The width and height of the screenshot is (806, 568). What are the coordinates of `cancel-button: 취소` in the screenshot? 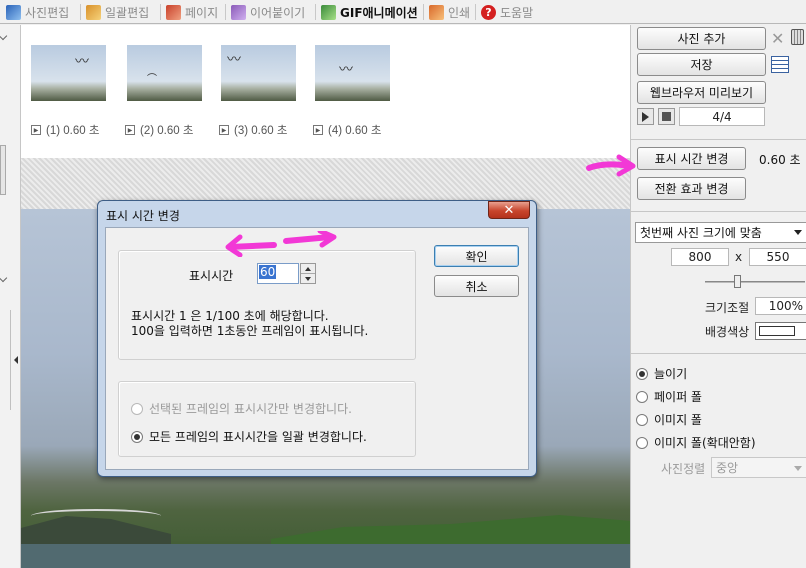 It's located at (476, 286).